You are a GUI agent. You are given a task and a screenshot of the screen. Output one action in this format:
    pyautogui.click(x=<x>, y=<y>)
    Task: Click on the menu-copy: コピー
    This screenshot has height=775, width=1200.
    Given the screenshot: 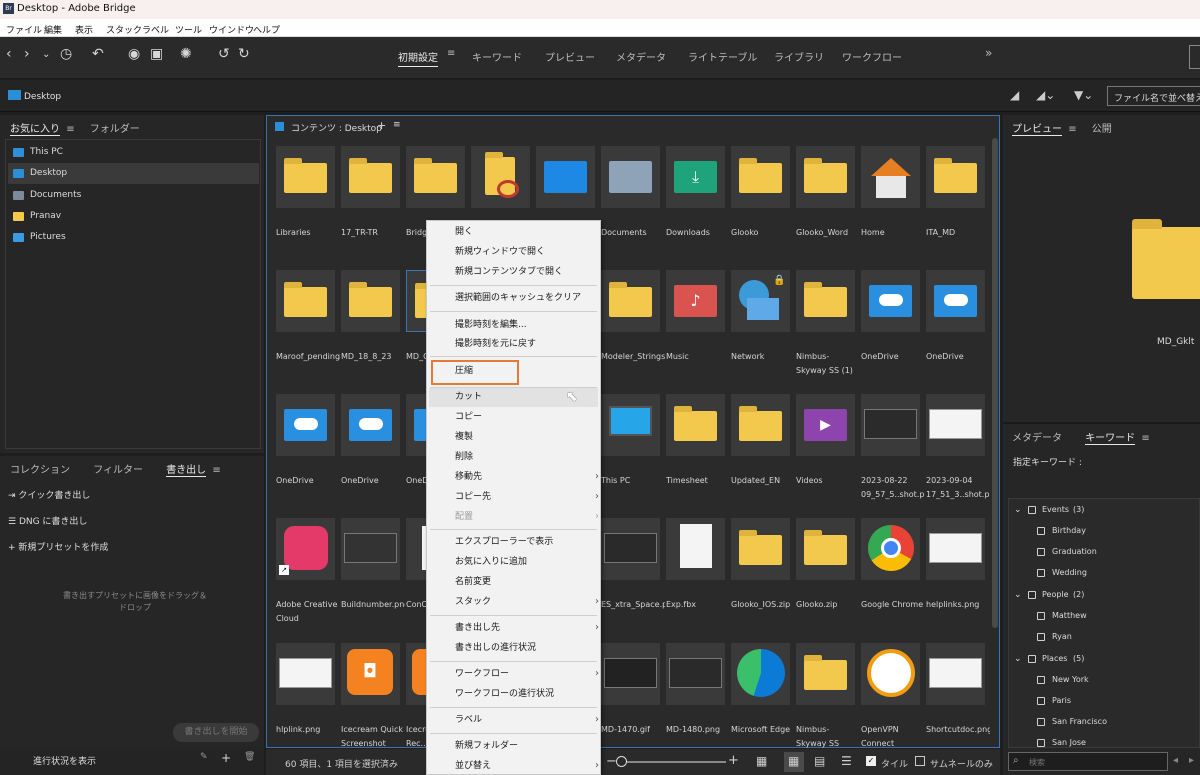 What is the action you would take?
    pyautogui.click(x=525, y=417)
    